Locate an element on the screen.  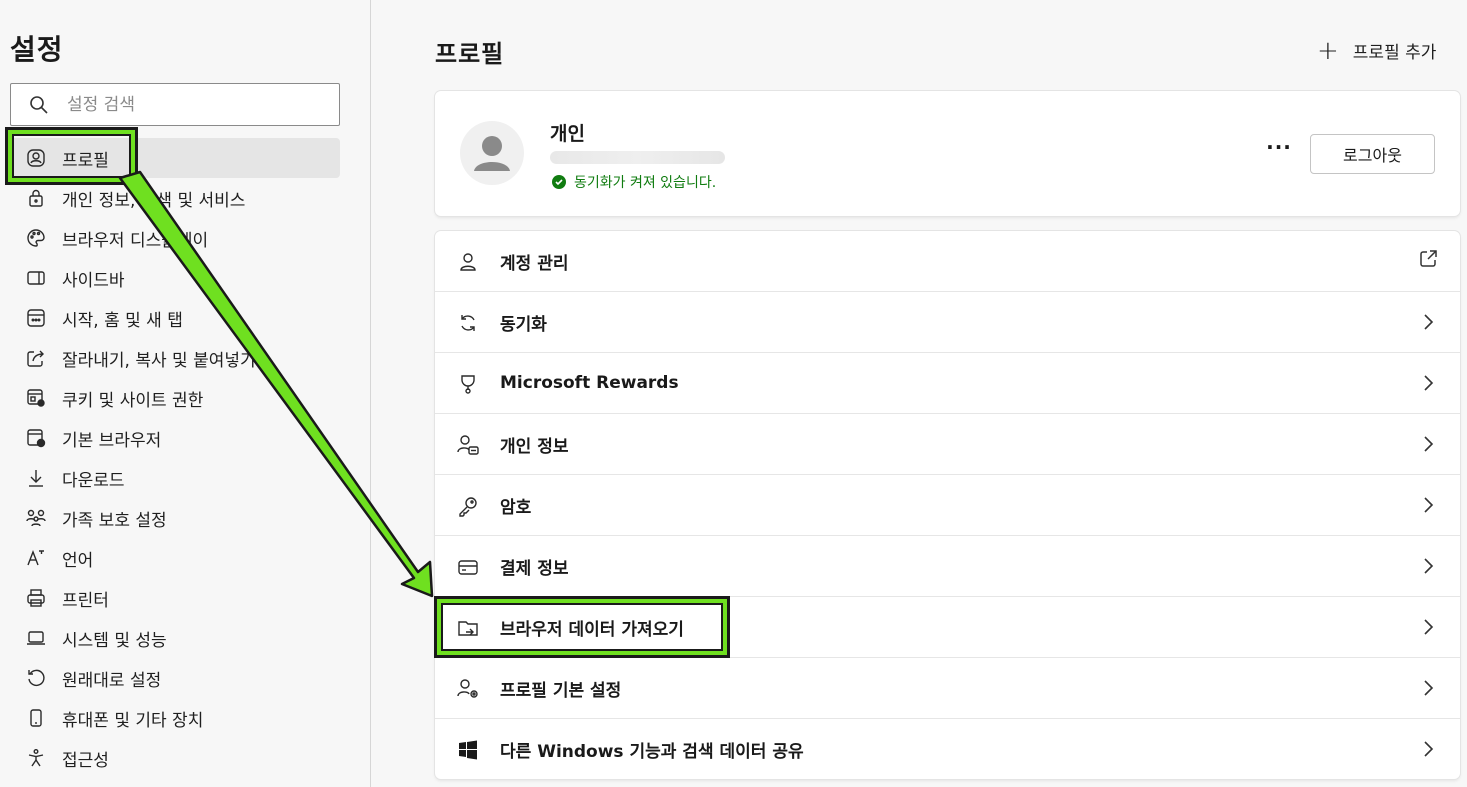
sidebar-item-printers: 프린터 is located at coordinates (175, 598).